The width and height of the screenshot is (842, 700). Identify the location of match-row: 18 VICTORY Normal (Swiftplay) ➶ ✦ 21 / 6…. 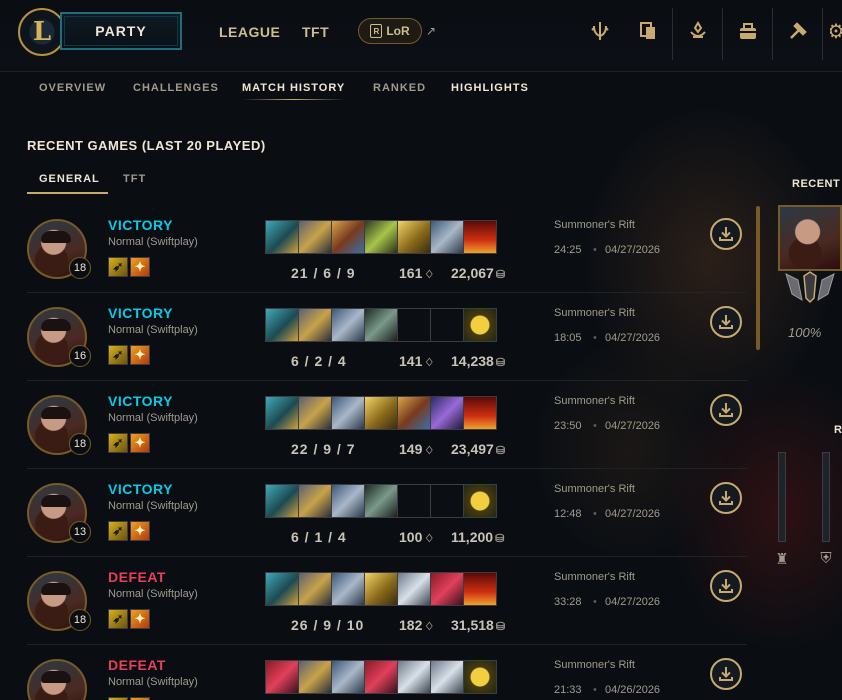
(387, 249).